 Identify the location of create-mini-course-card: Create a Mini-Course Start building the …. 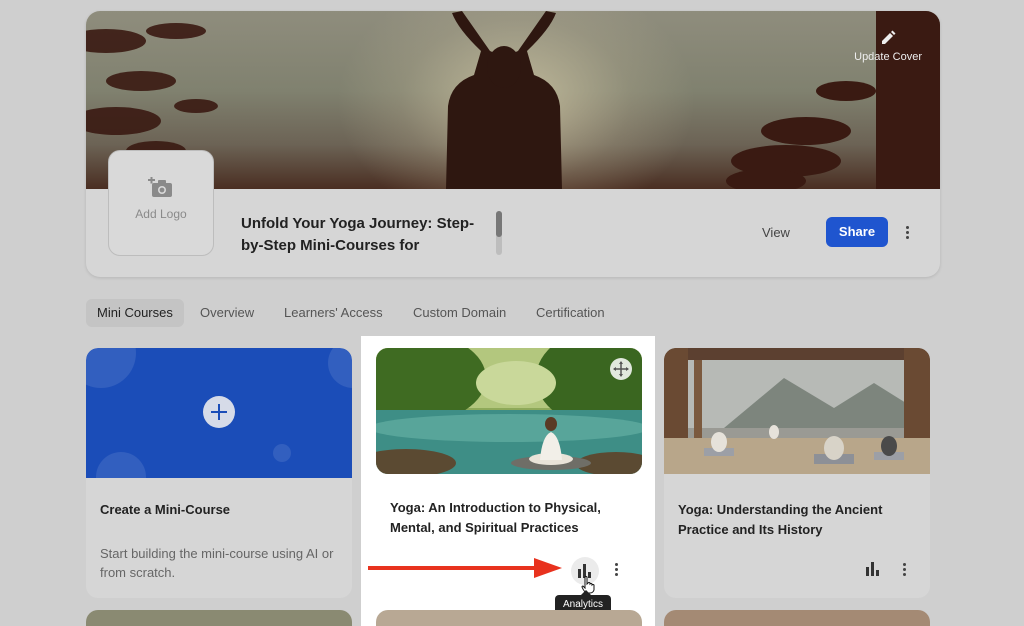
(219, 473).